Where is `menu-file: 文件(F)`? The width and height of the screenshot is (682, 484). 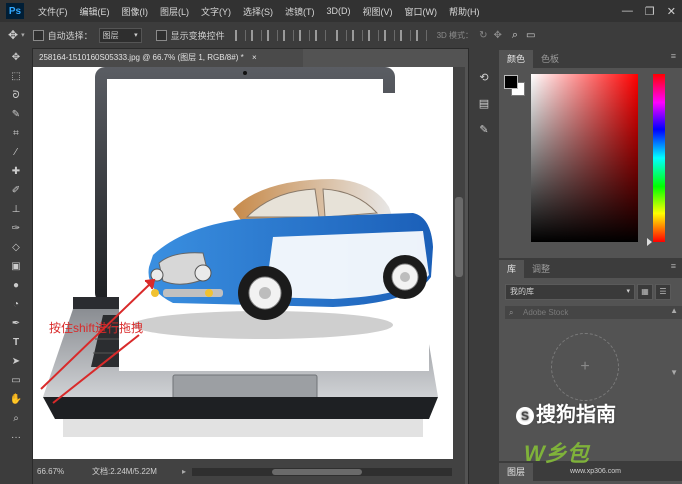 menu-file: 文件(F) is located at coordinates (53, 11).